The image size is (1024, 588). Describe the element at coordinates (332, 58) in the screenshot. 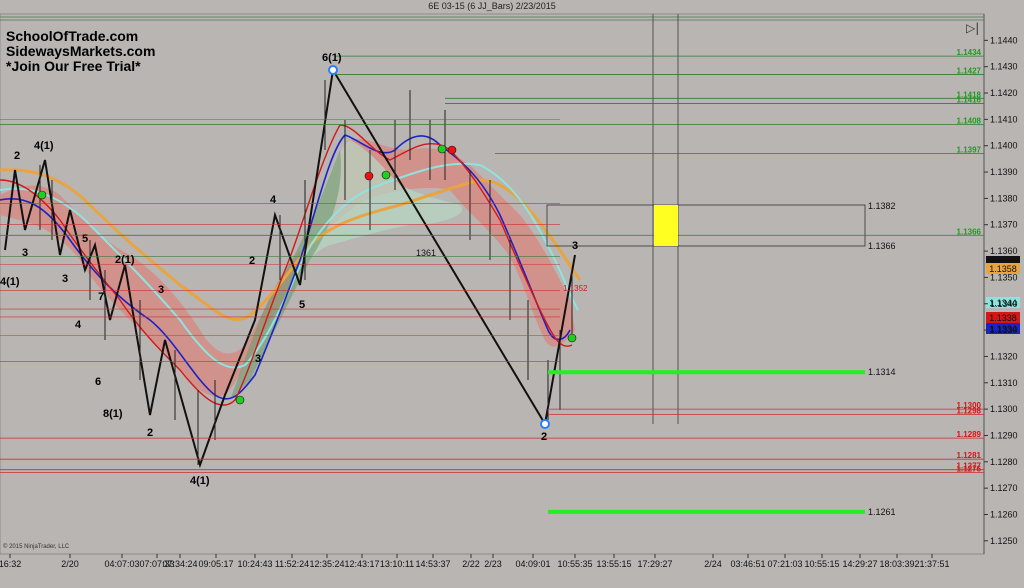

I see `wave-label: 6(1)` at that location.